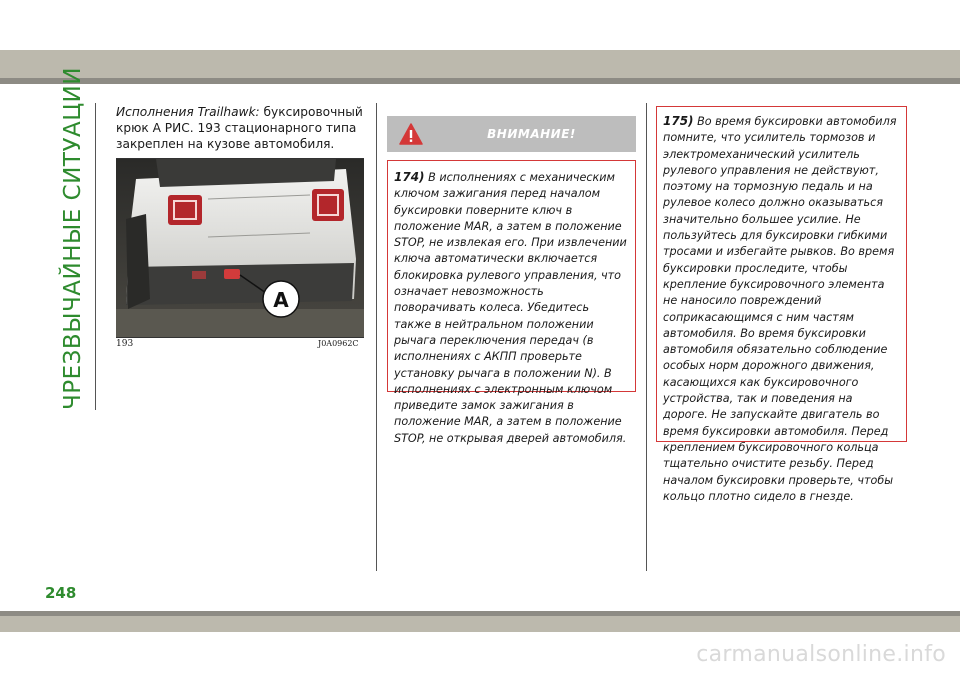  What do you see at coordinates (678, 121) in the screenshot?
I see `note-number: 175)` at bounding box center [678, 121].